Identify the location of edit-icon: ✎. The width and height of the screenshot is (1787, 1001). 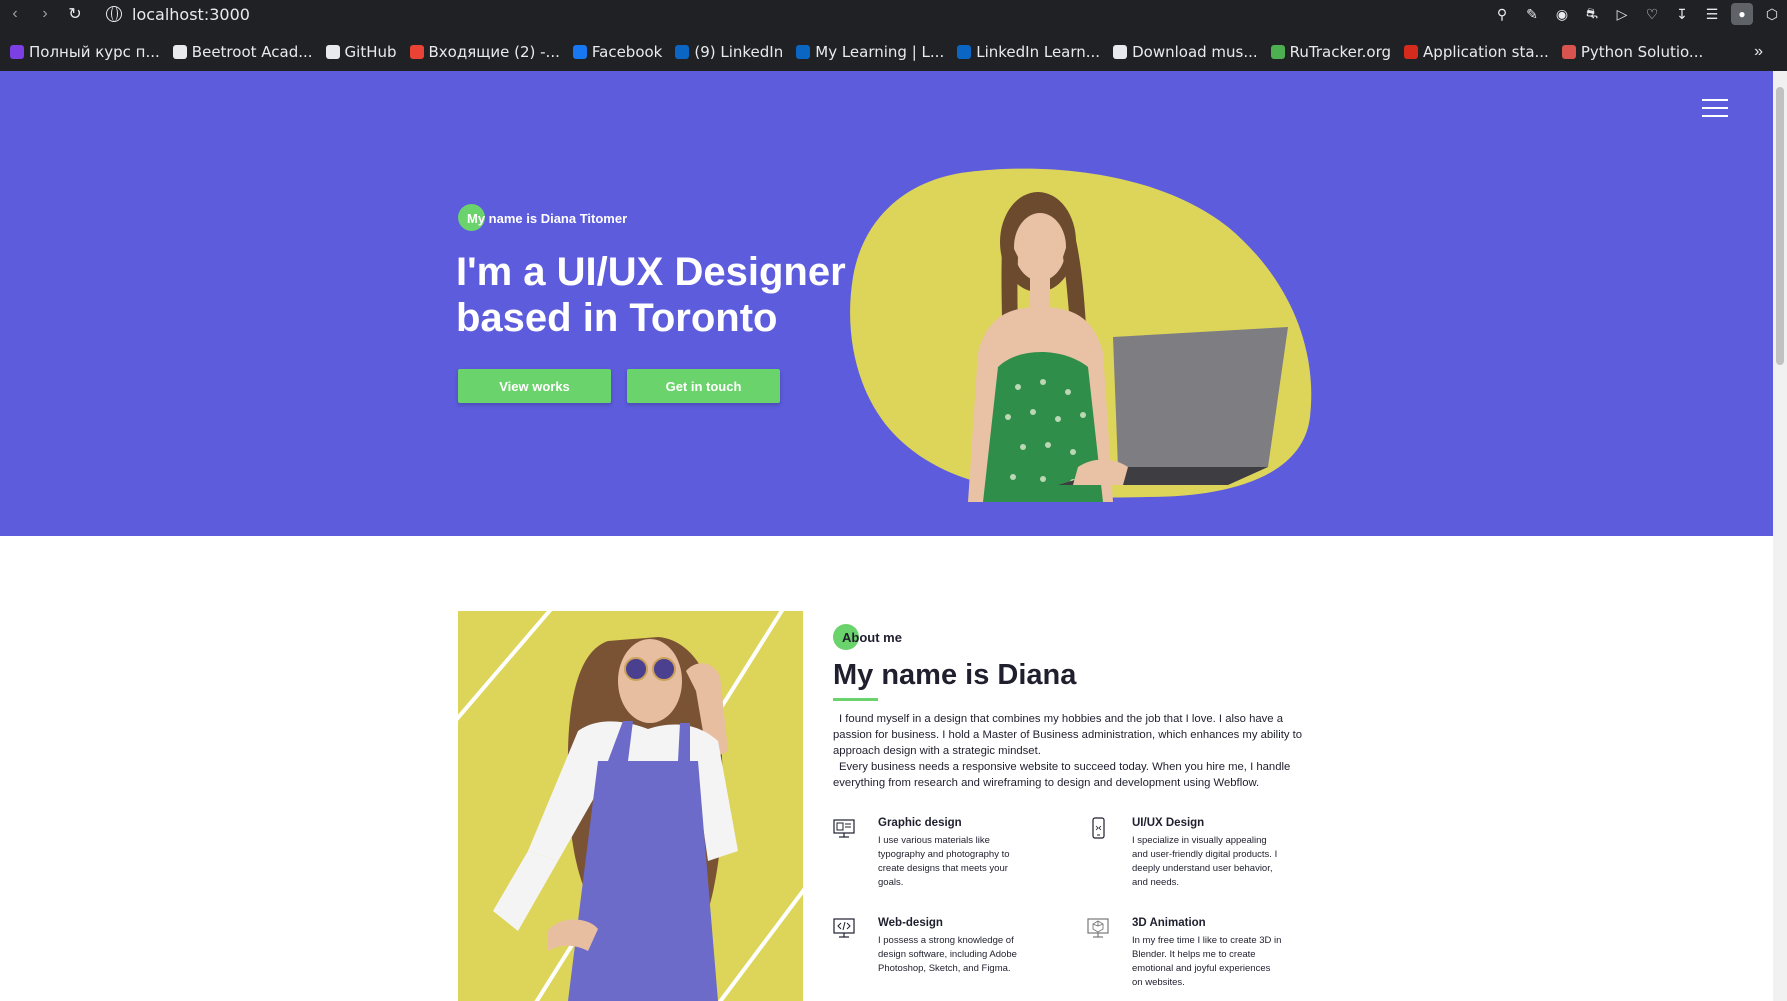
(1532, 14).